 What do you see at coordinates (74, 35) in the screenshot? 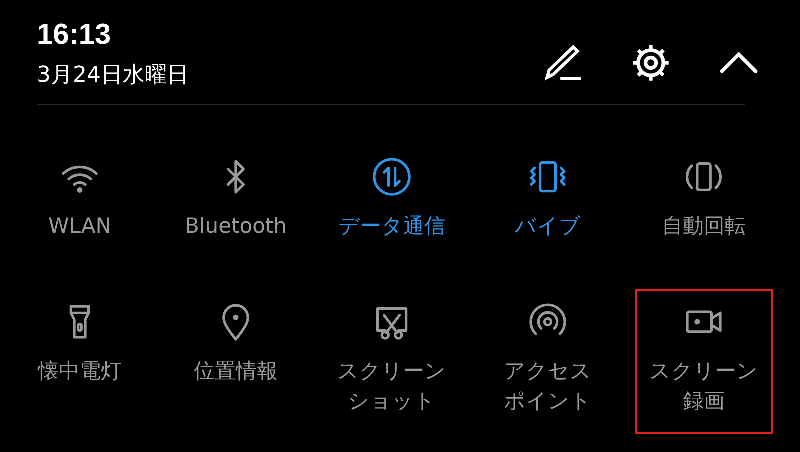
I see `clock-time: 16:13` at bounding box center [74, 35].